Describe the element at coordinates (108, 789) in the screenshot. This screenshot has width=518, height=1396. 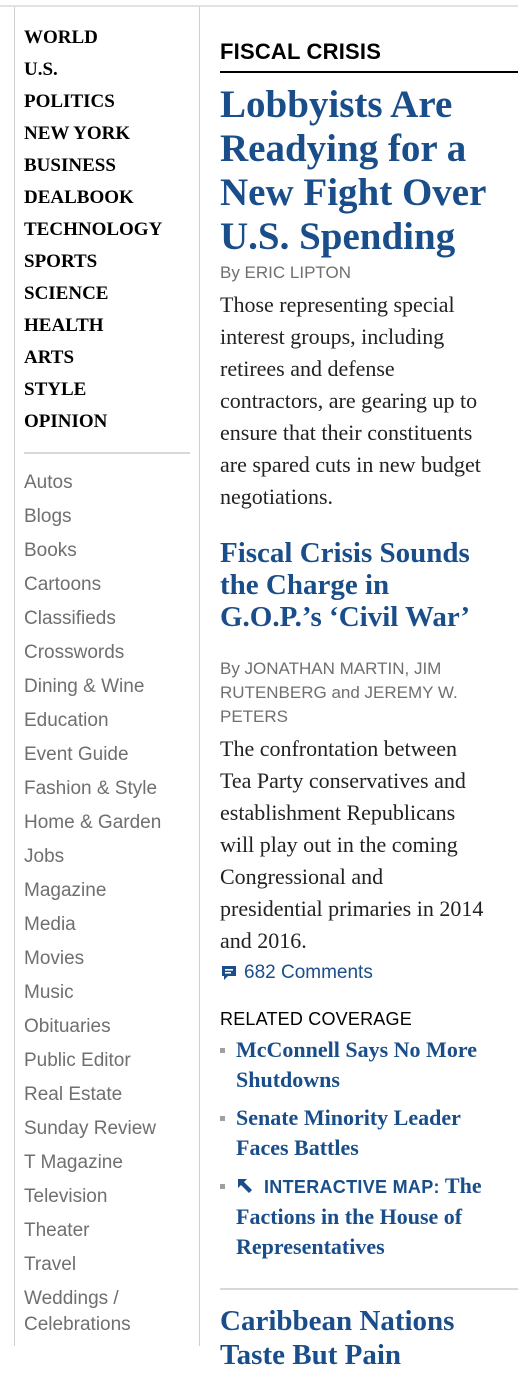
I see `link-fashion-style: Fashion & Style` at that location.